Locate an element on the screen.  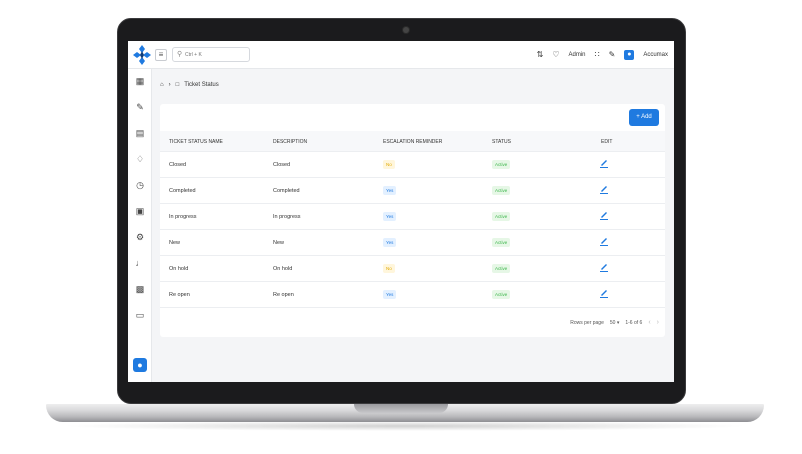
search-box: ⚲ is located at coordinates (211, 54).